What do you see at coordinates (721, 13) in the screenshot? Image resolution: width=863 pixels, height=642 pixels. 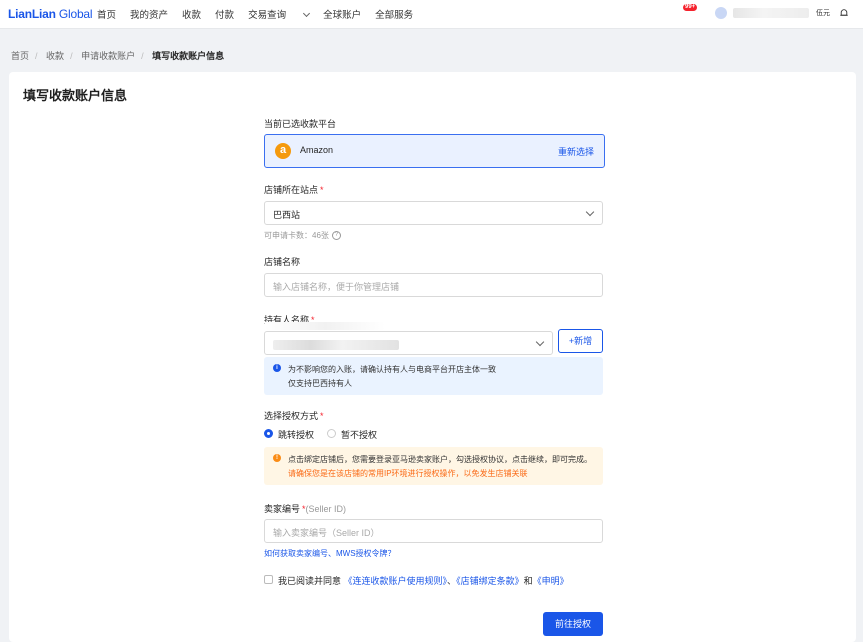 I see `avatar` at bounding box center [721, 13].